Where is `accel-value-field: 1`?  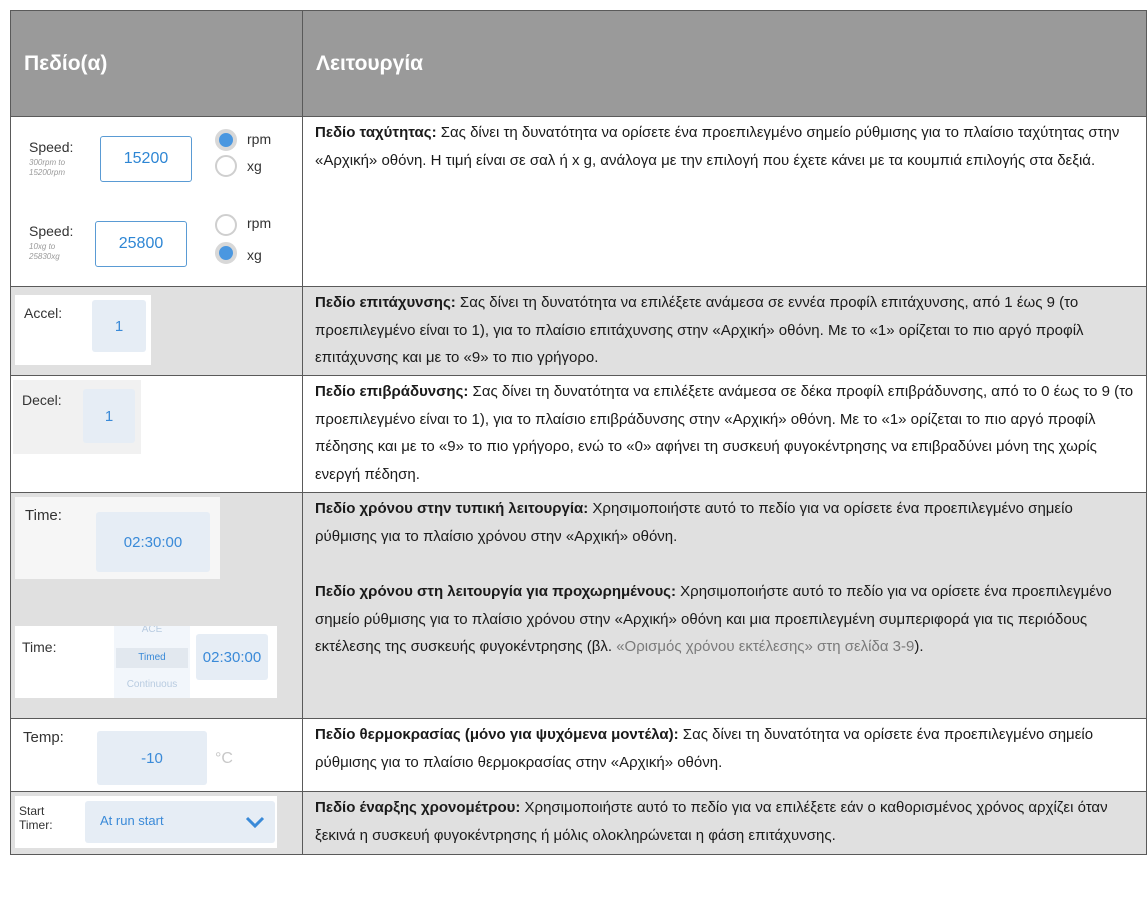 accel-value-field: 1 is located at coordinates (119, 326).